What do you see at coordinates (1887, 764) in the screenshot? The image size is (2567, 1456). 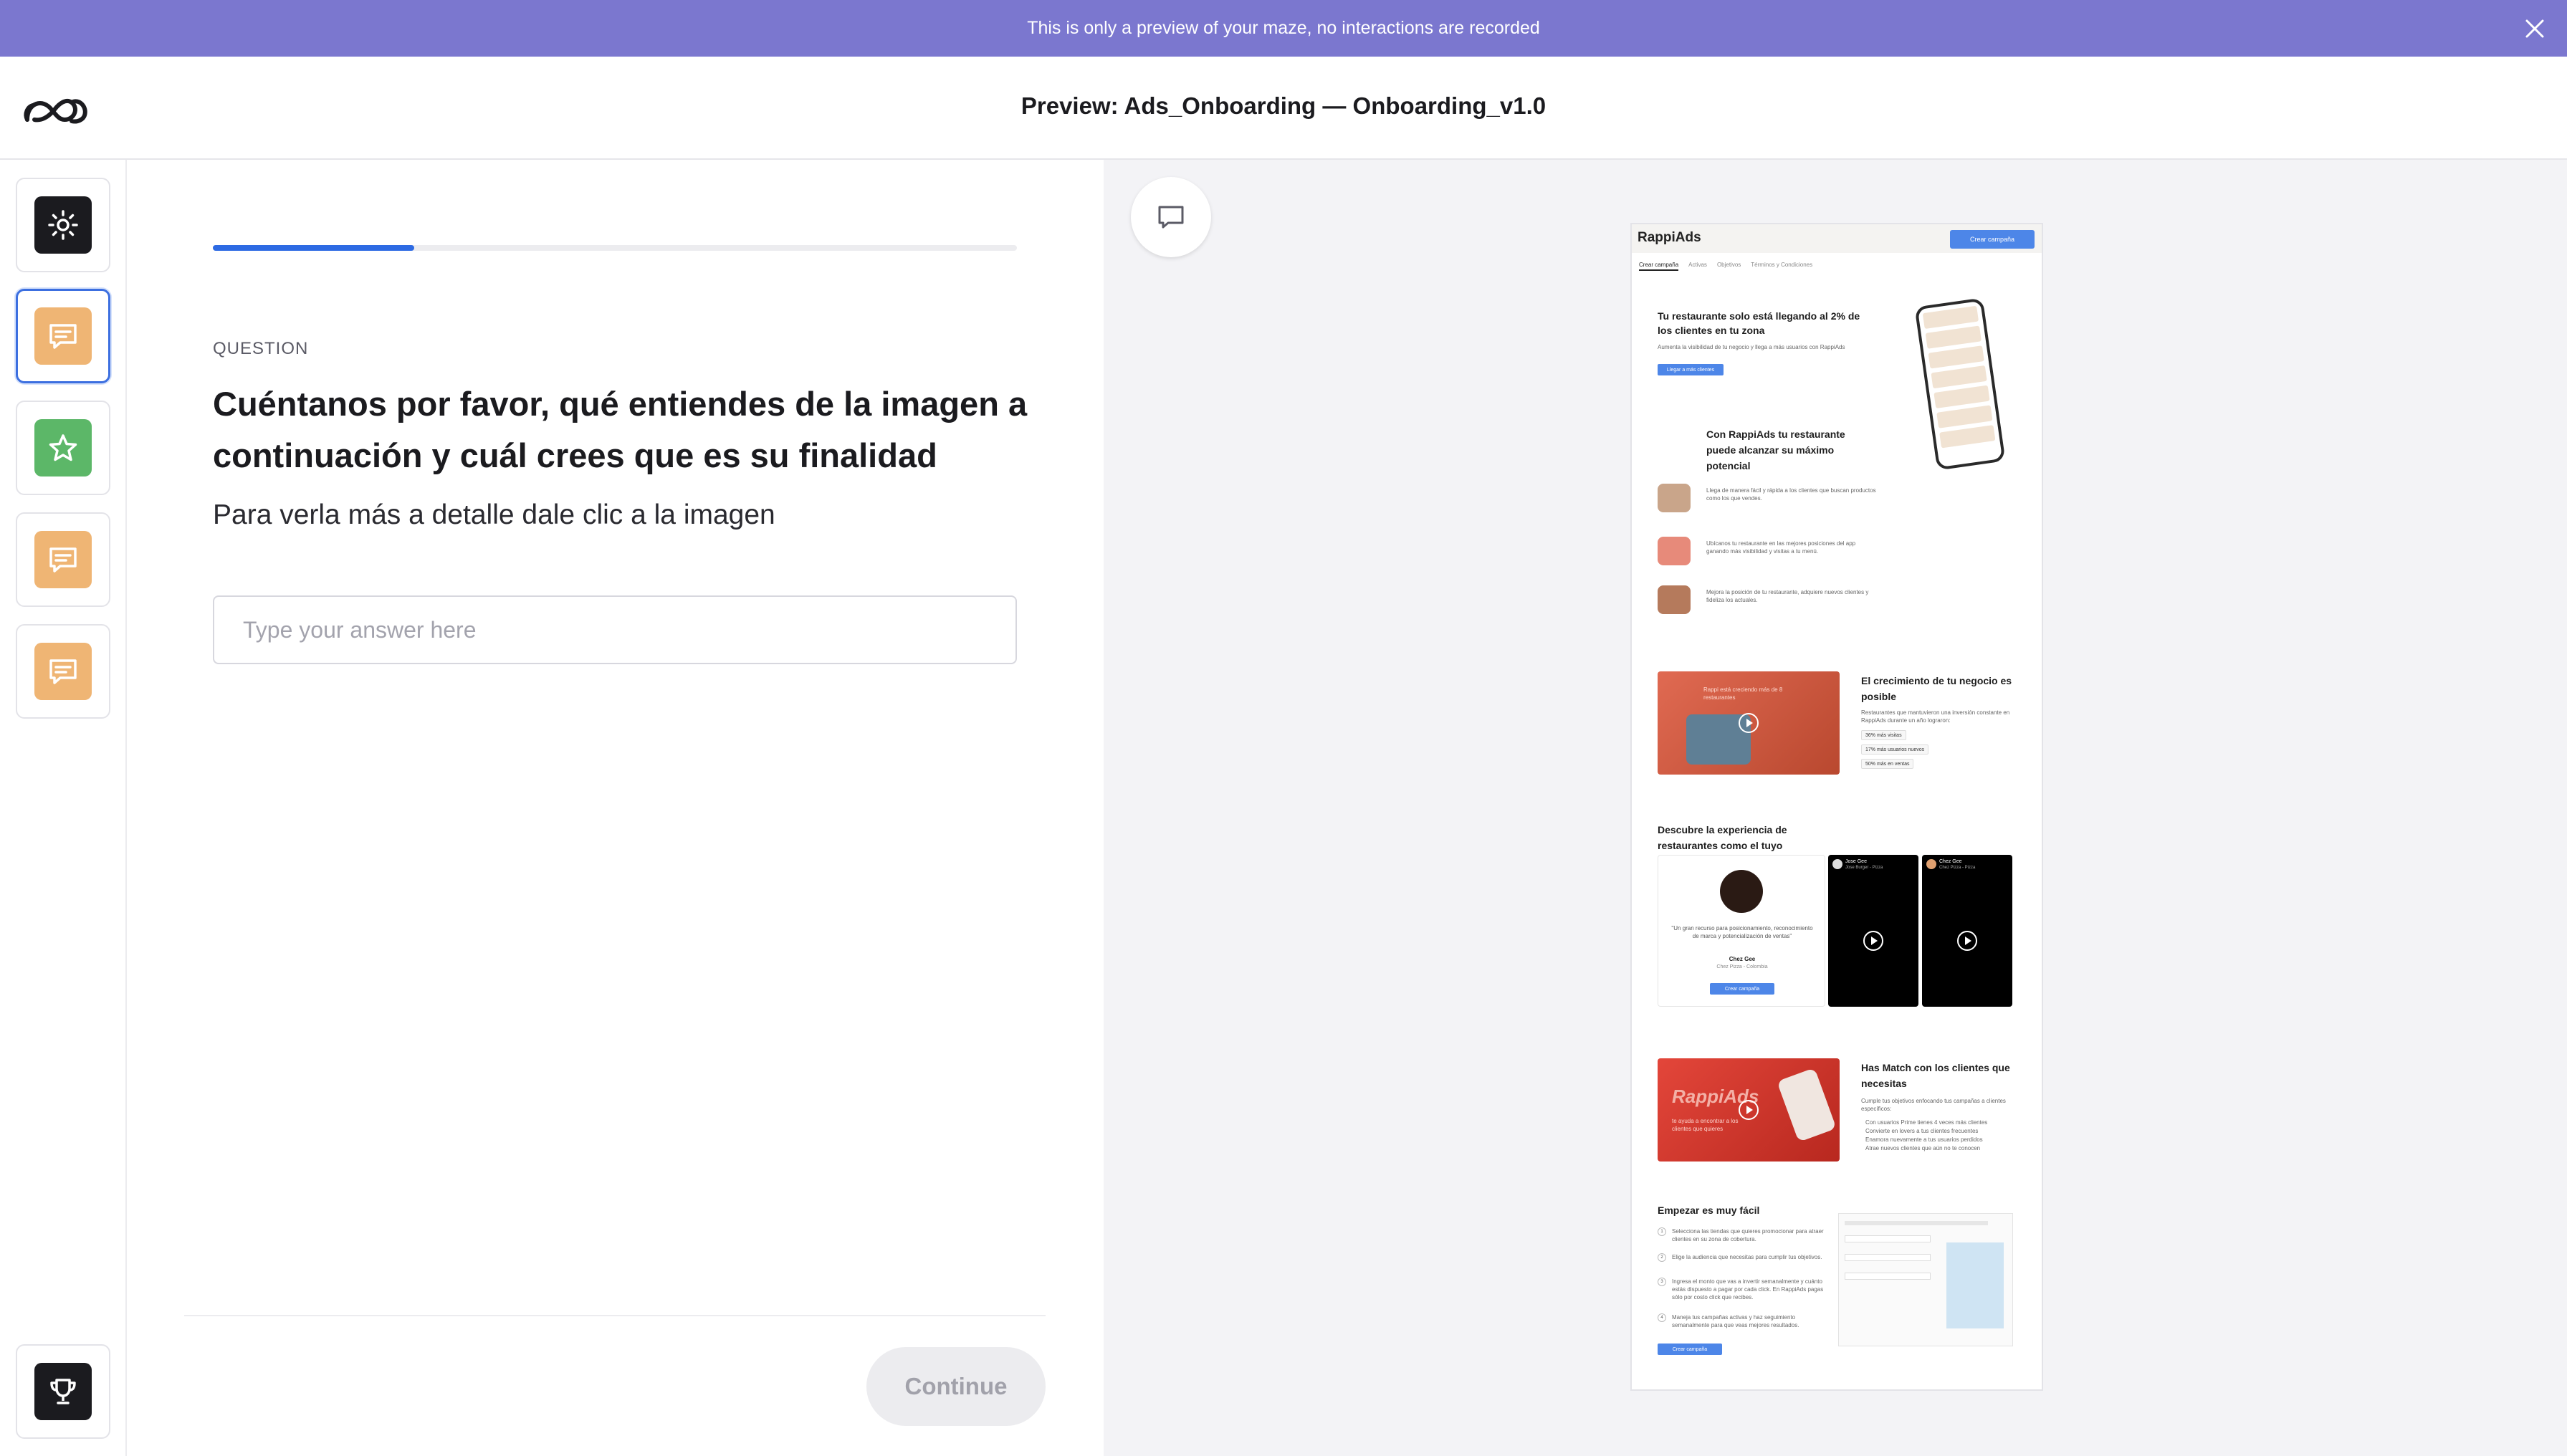 I see `growth-chip: 50% más en ventas` at bounding box center [1887, 764].